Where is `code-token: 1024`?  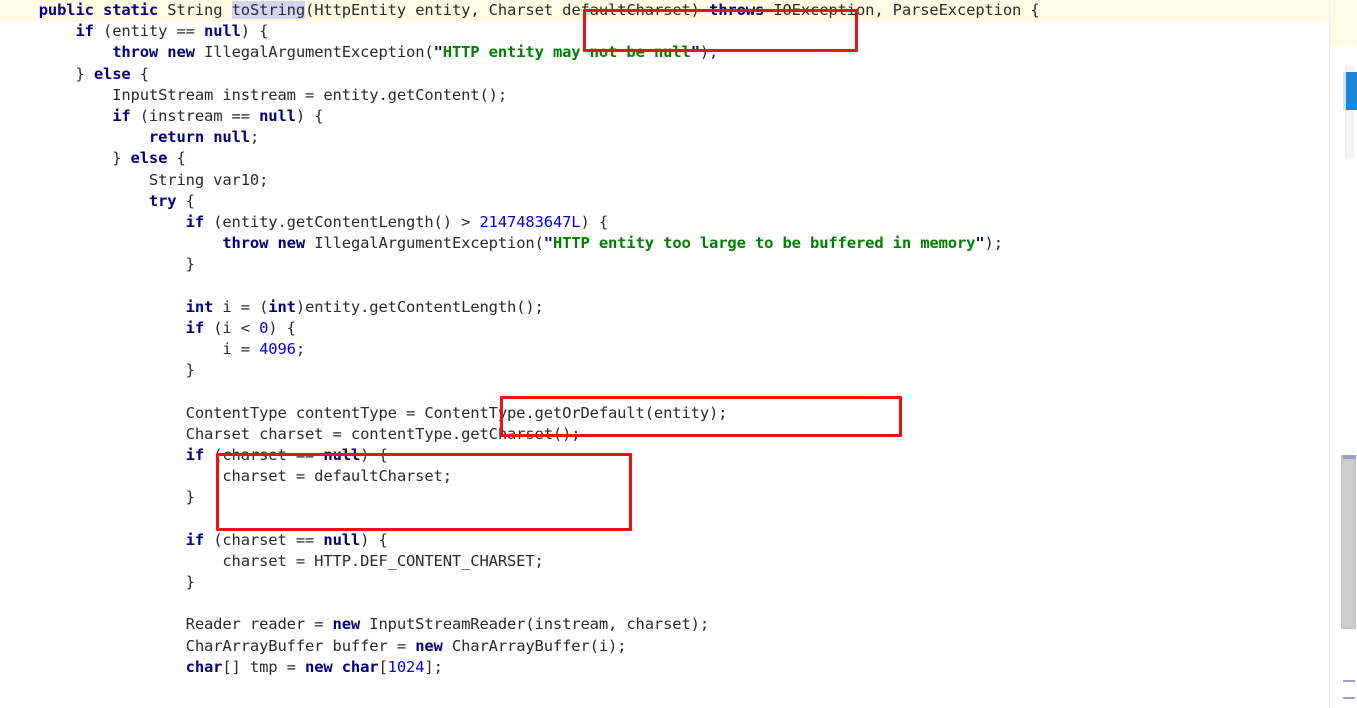
code-token: 1024 is located at coordinates (406, 666).